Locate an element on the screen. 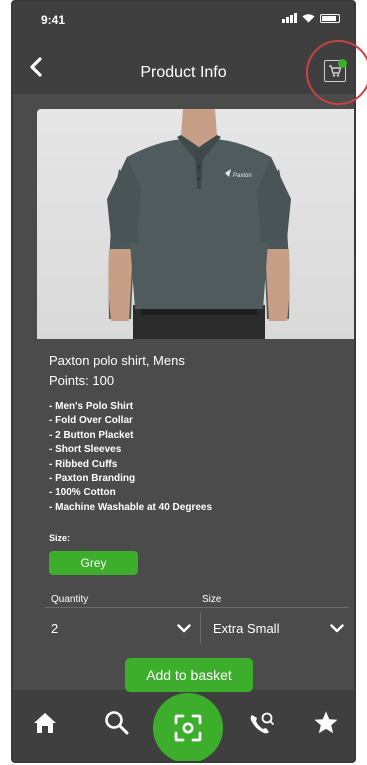 The image size is (367, 765). search-icon is located at coordinates (117, 723).